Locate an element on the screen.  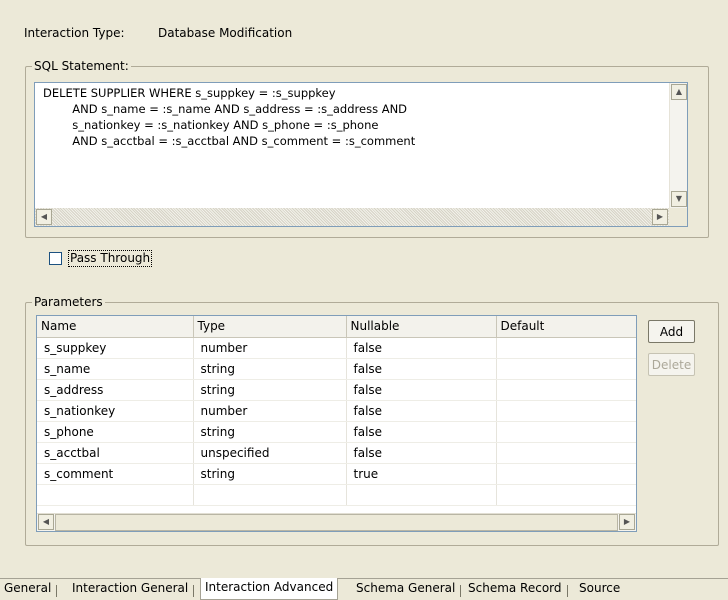
table-horizontal-scrollbar: ◀ ▶ is located at coordinates (336, 522).